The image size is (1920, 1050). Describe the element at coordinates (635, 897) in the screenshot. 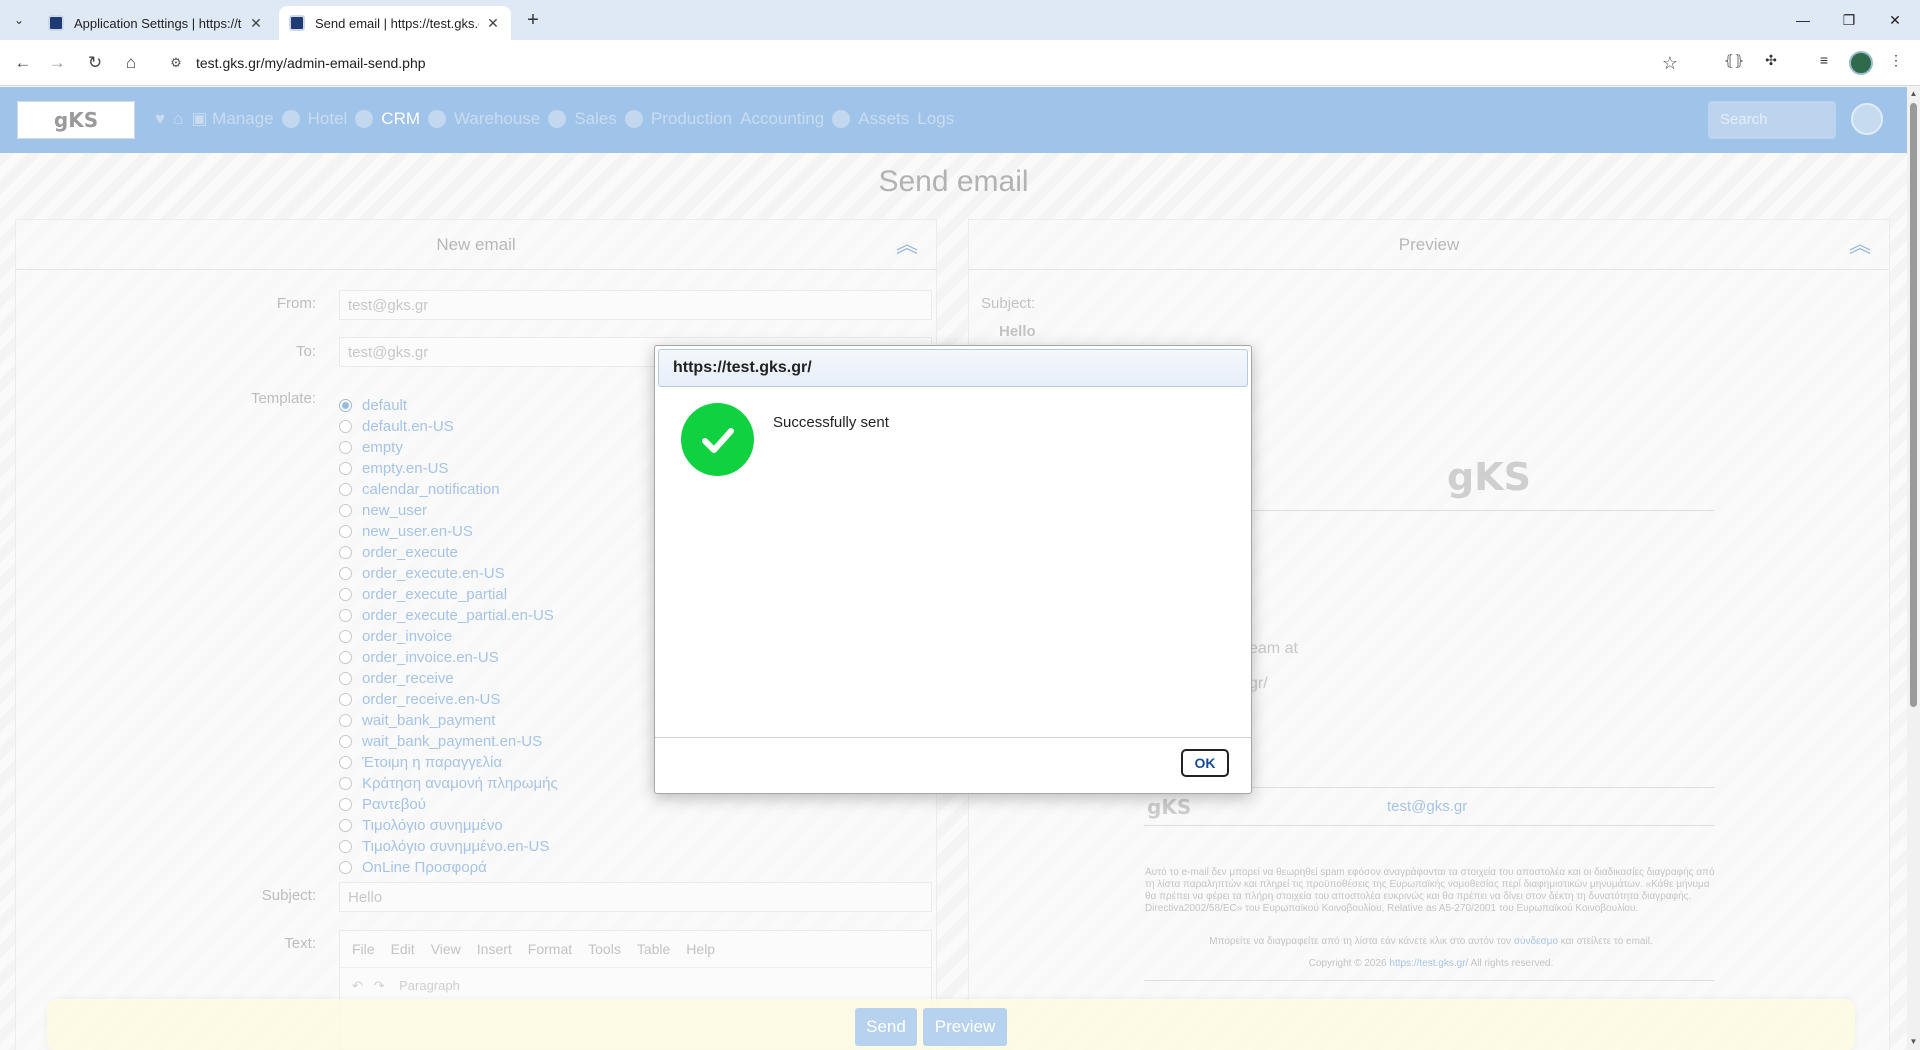

I see `subject-field: Hello` at that location.